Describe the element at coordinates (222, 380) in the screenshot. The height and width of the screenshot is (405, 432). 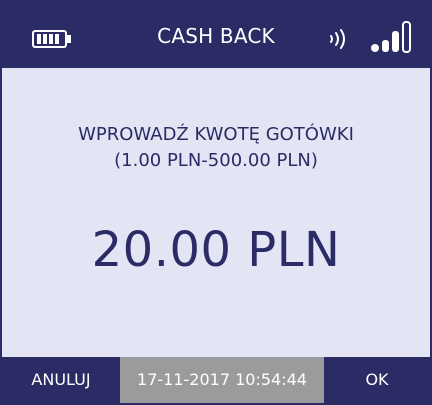
I see `datetime-display: 17-11-2017 10:54:44` at that location.